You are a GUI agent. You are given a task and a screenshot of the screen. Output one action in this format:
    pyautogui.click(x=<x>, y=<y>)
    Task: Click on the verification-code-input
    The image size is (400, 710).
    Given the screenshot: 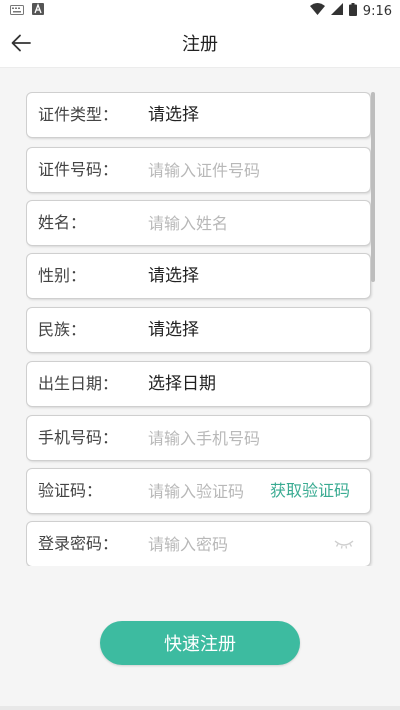 What is the action you would take?
    pyautogui.click(x=207, y=491)
    